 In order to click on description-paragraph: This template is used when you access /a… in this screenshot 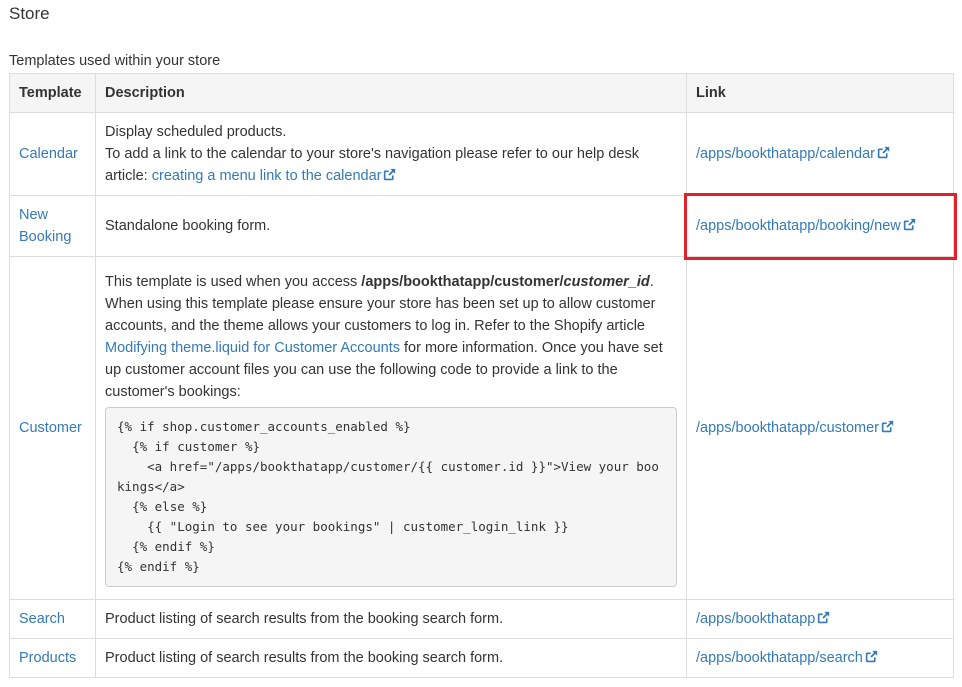, I will do `click(391, 337)`.